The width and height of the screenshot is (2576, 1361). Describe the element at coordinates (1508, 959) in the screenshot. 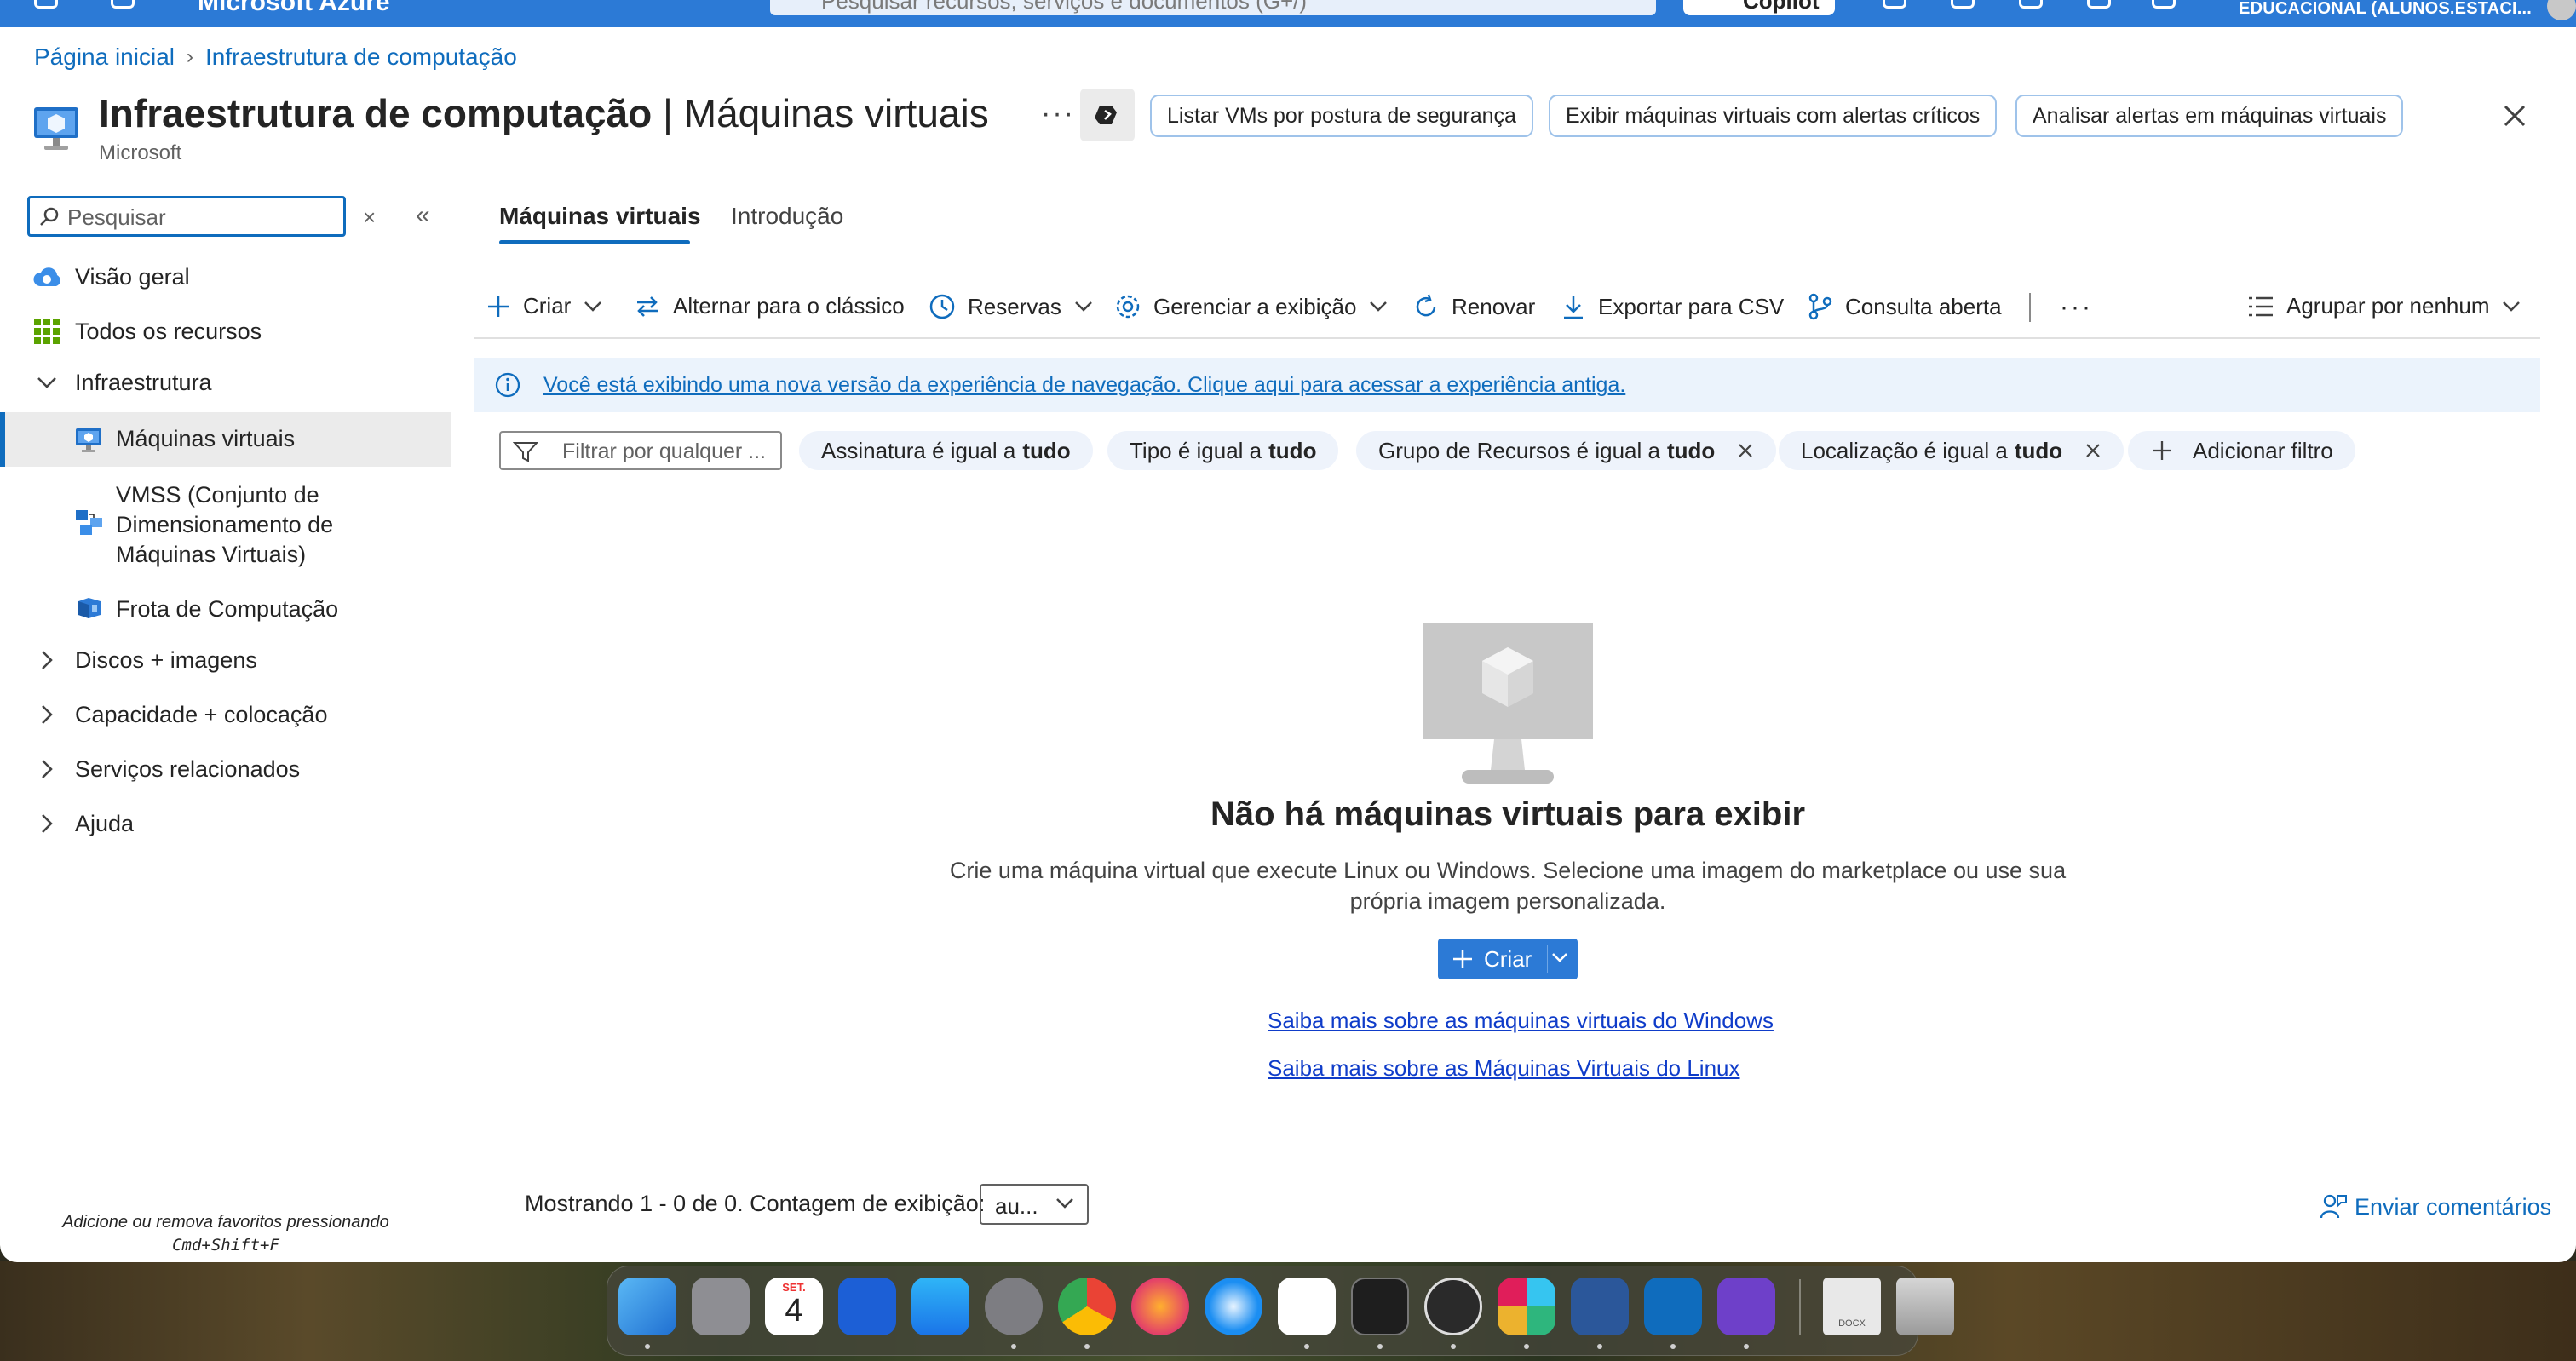

I see `create-vm-button: Criar` at that location.